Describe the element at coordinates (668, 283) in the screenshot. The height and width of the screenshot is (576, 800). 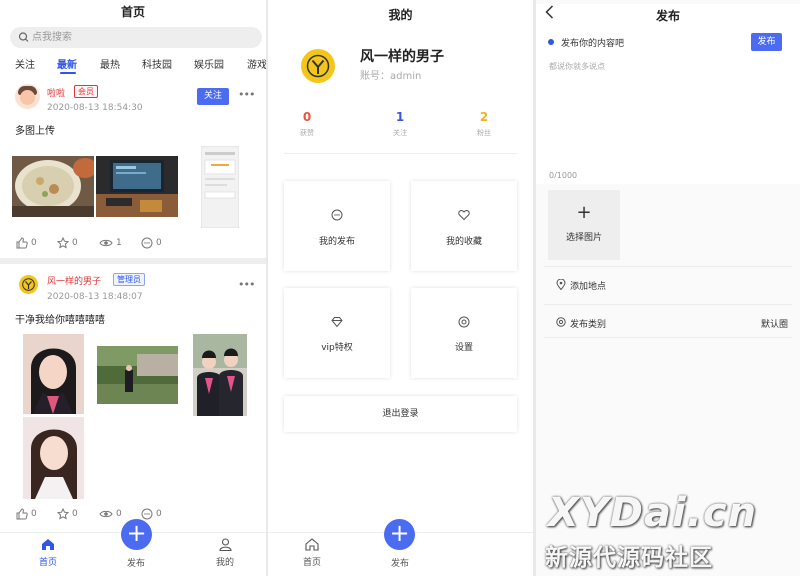
I see `add-location-row: 添加地点` at that location.